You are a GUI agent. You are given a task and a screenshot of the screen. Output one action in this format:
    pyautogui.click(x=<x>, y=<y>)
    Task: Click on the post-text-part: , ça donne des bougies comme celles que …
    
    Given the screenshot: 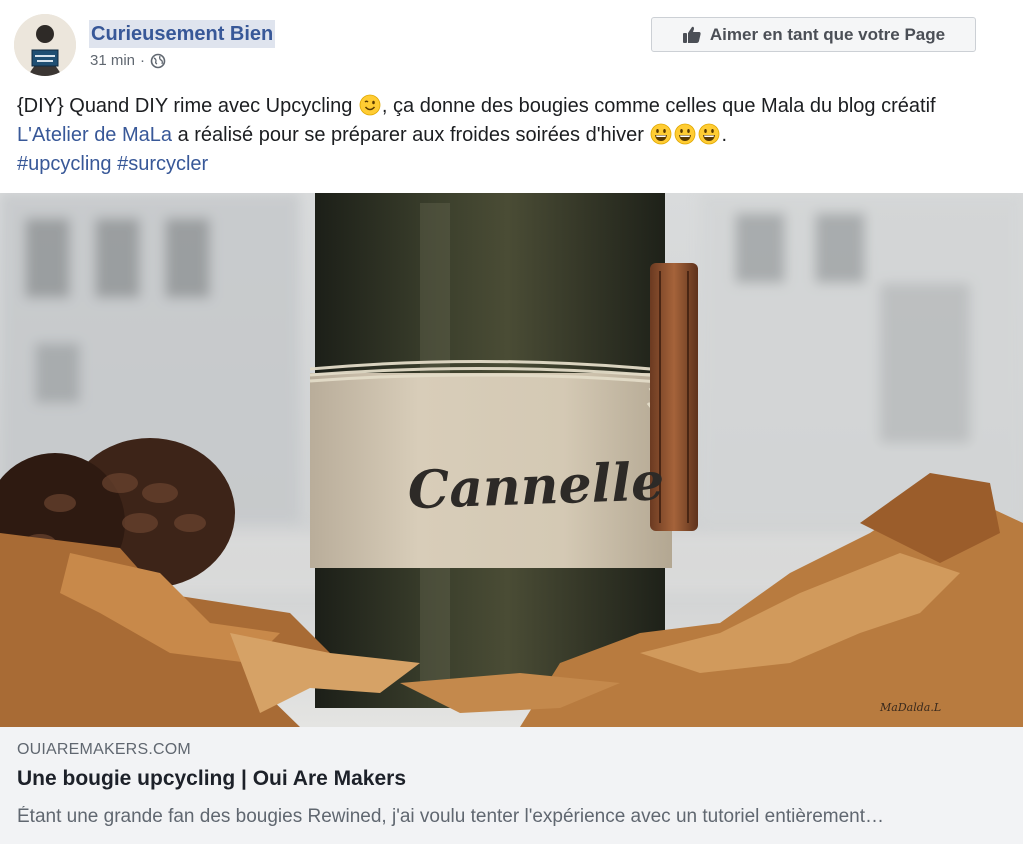 What is the action you would take?
    pyautogui.click(x=658, y=106)
    